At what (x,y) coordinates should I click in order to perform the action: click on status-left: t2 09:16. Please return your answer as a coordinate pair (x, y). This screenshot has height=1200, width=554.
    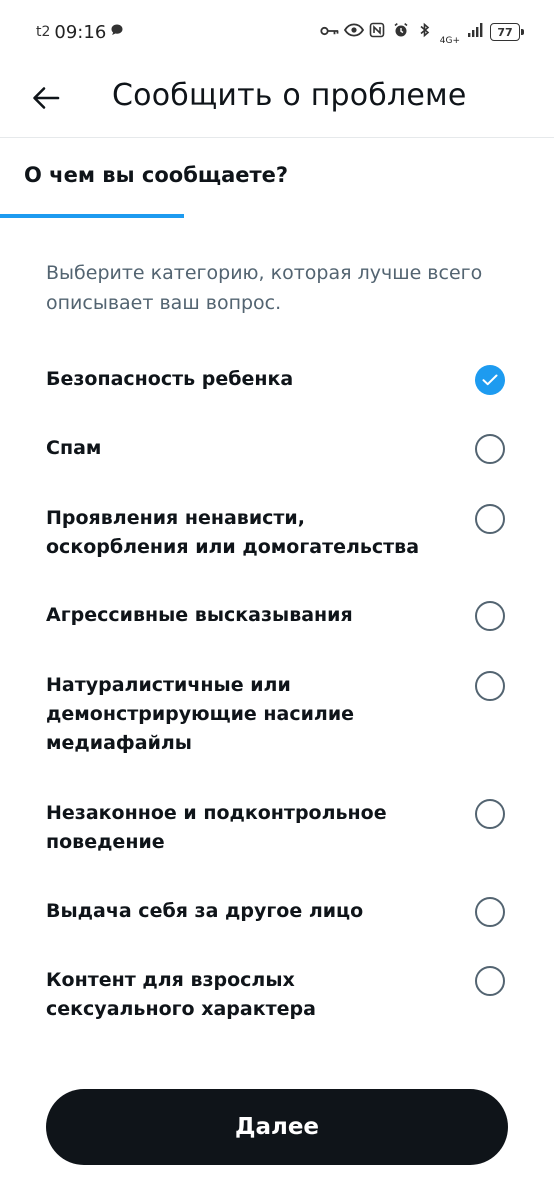
    Looking at the image, I should click on (80, 32).